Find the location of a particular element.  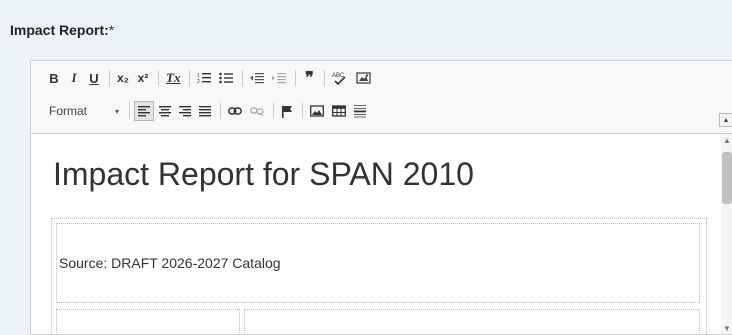

align-center-button is located at coordinates (165, 111).